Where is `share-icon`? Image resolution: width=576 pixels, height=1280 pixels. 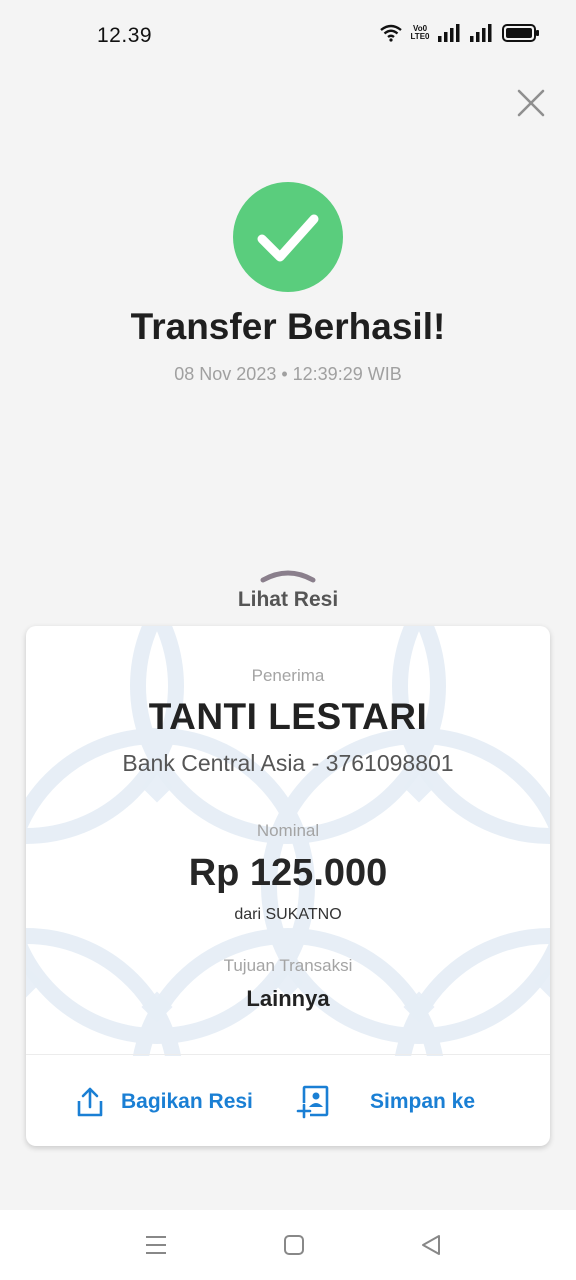
share-icon is located at coordinates (90, 1102).